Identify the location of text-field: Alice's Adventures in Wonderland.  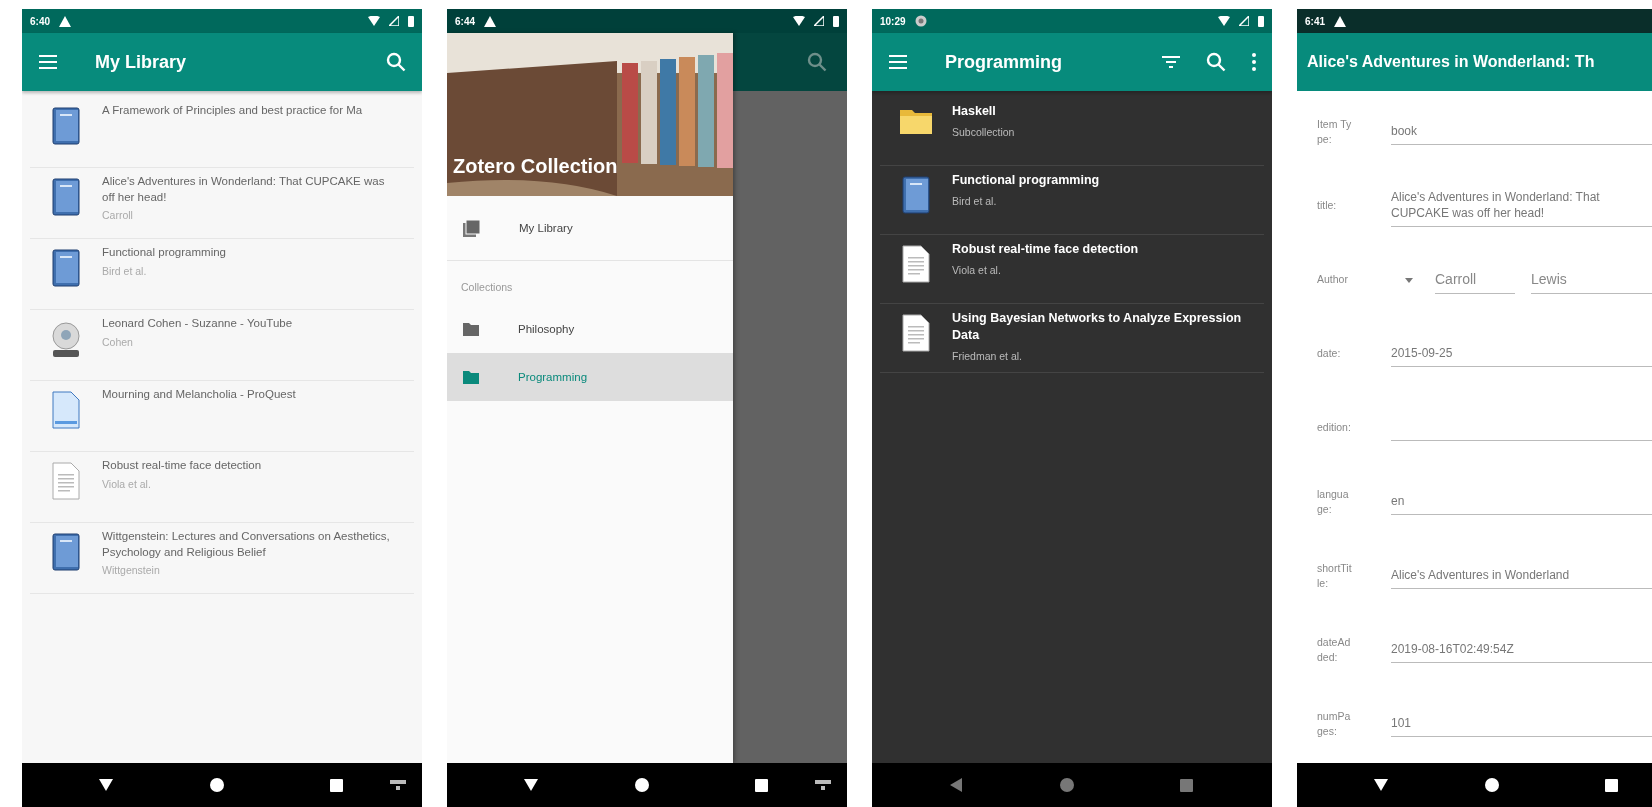
(1521, 576).